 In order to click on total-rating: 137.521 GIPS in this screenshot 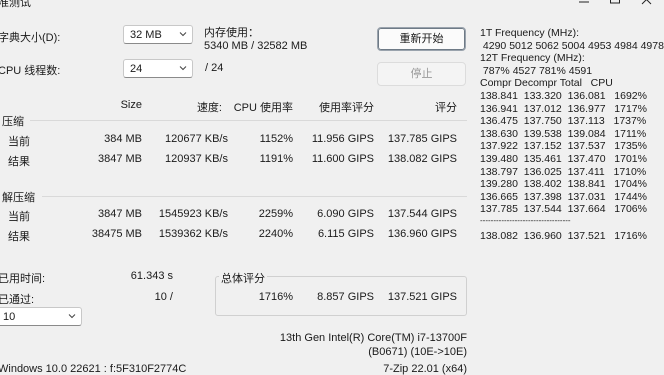, I will do `click(422, 297)`.